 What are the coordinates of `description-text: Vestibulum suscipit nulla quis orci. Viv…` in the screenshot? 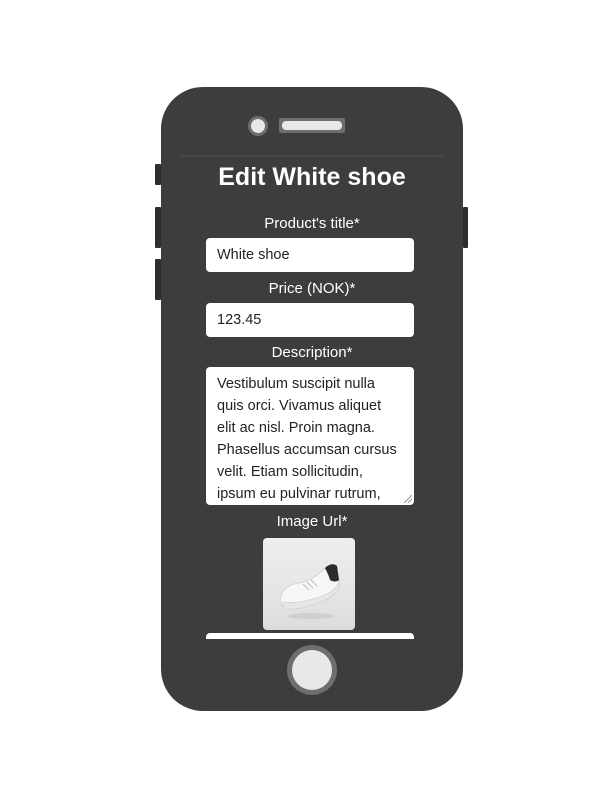 It's located at (307, 439).